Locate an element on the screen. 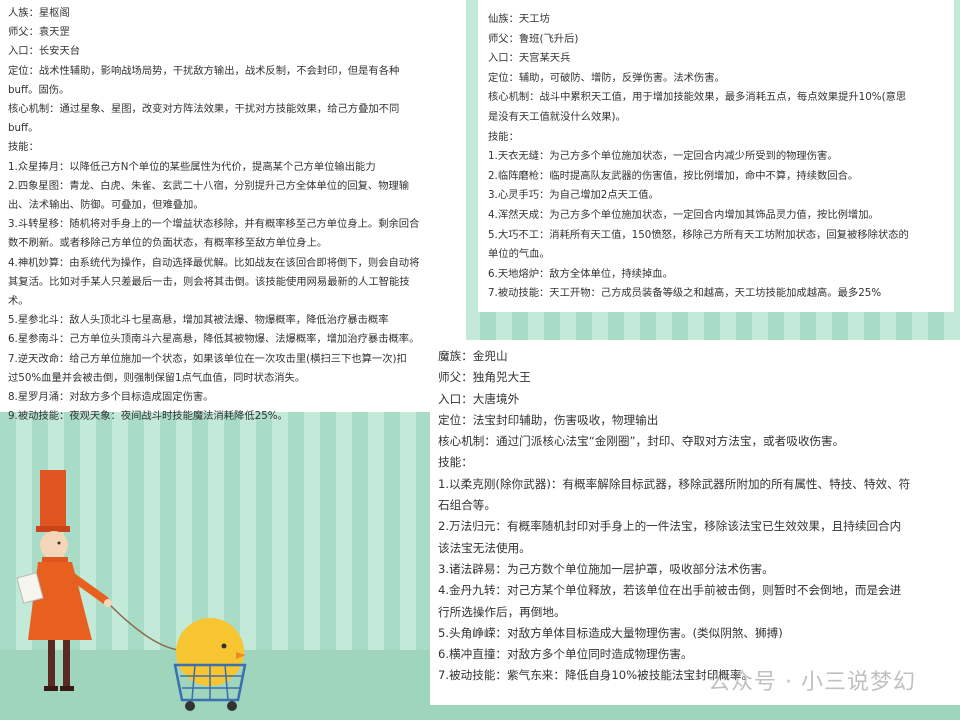 This screenshot has height=720, width=960. skill-line: 5.星参北斗：敌人头顶北斗七星高悬，增加其被法爆、物爆概率，降低治疗暴击概率 is located at coordinates (198, 320).